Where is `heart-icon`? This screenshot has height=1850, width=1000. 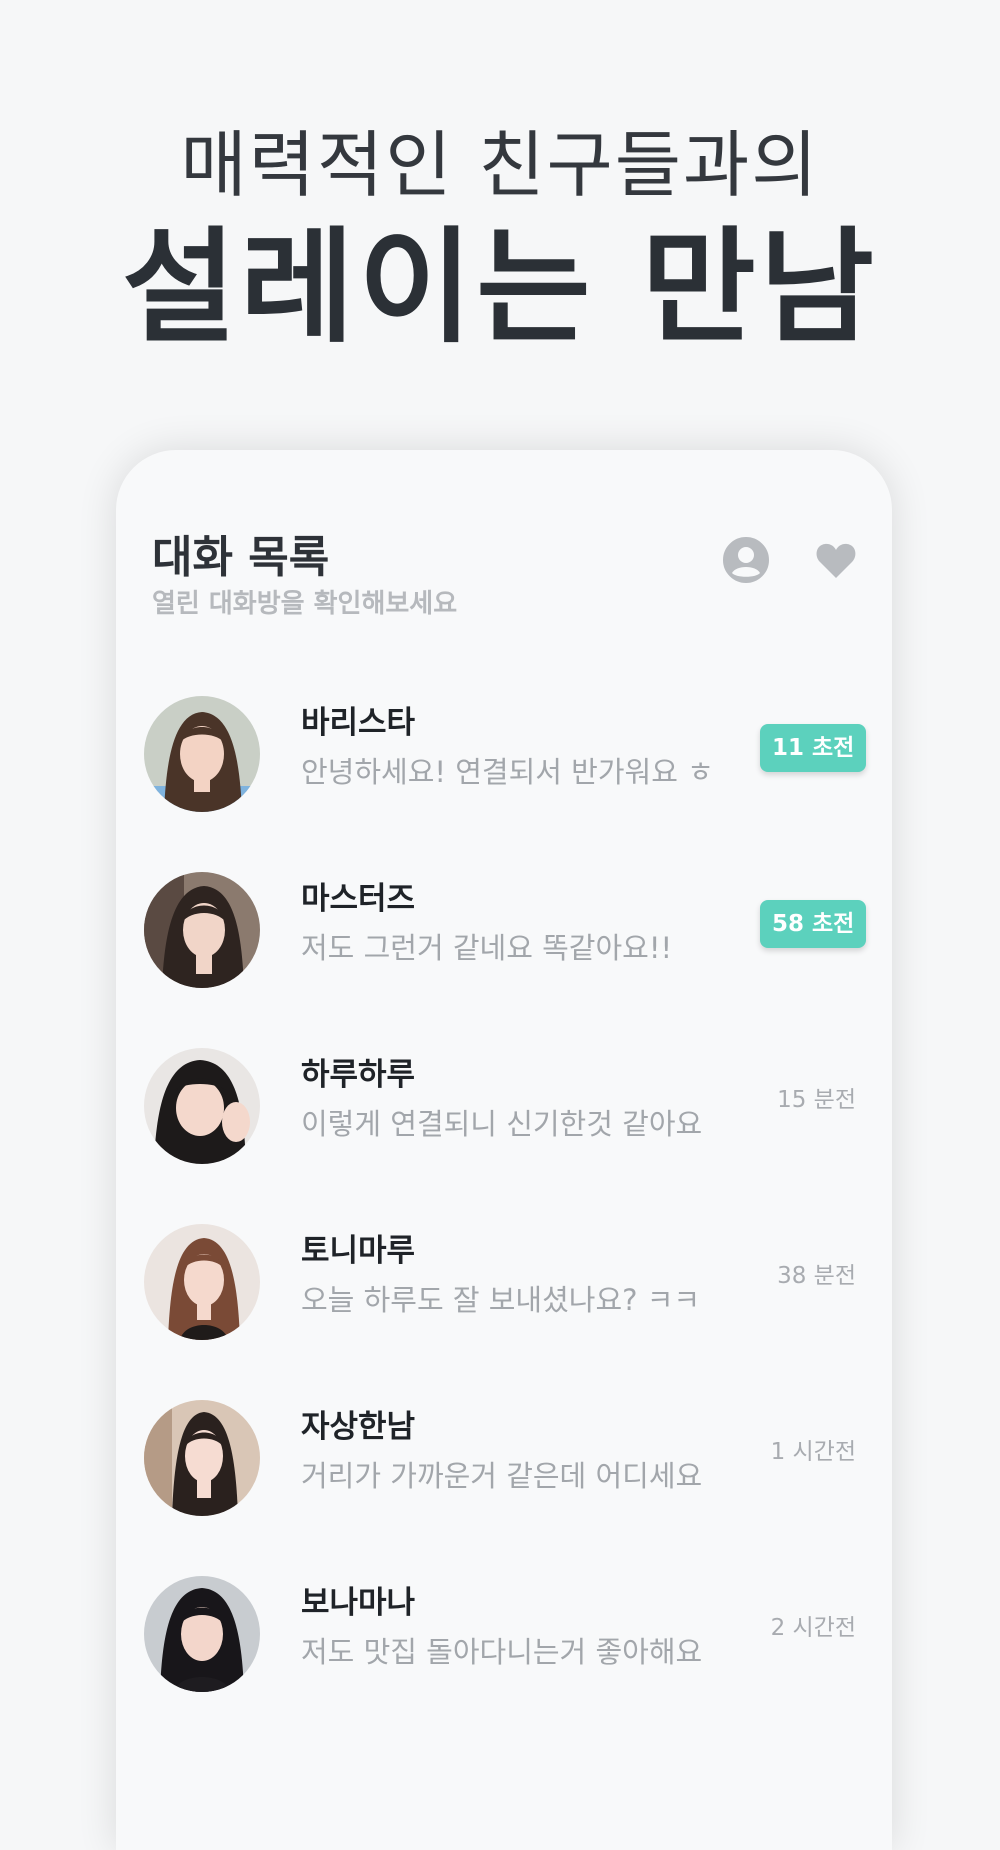
heart-icon is located at coordinates (836, 560).